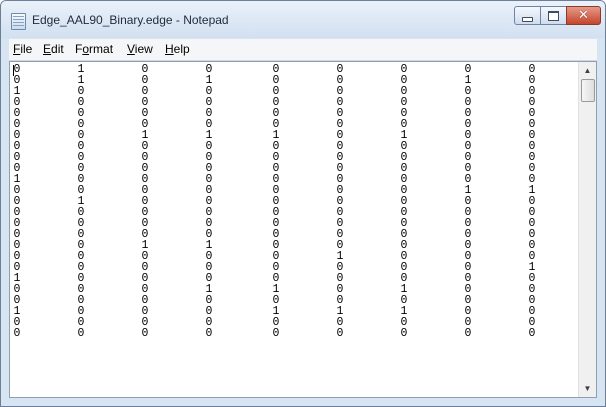 Image resolution: width=606 pixels, height=407 pixels. Describe the element at coordinates (18, 21) in the screenshot. I see `notepad-icon` at that location.